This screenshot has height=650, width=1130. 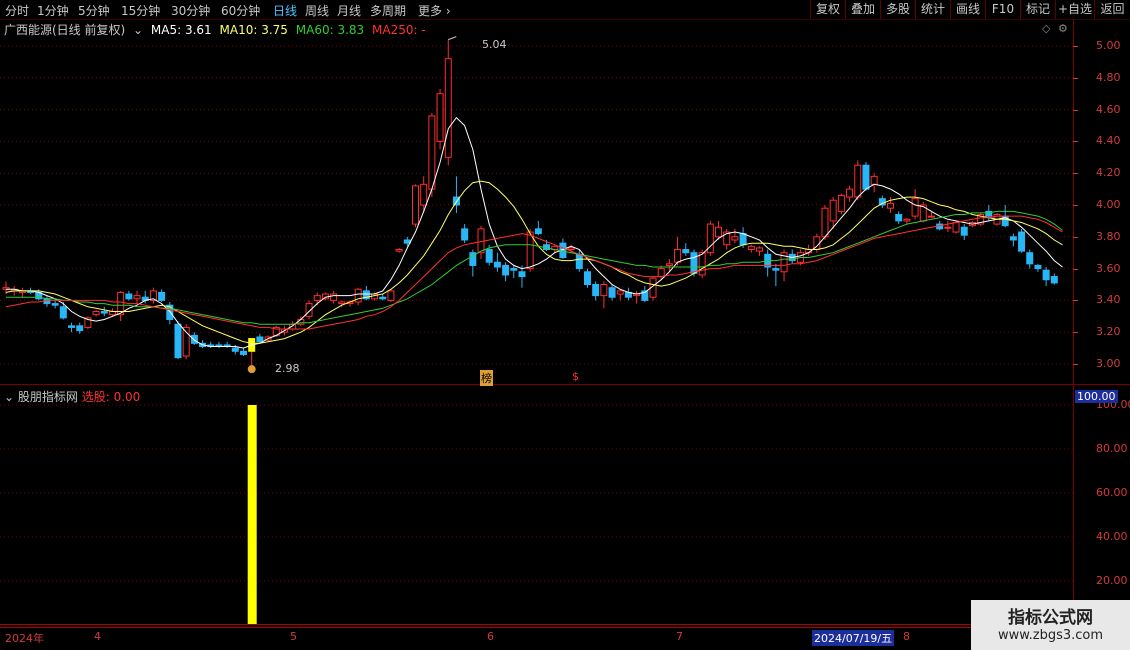 I want to click on period-tab-15min: 15分钟, so click(x=140, y=10).